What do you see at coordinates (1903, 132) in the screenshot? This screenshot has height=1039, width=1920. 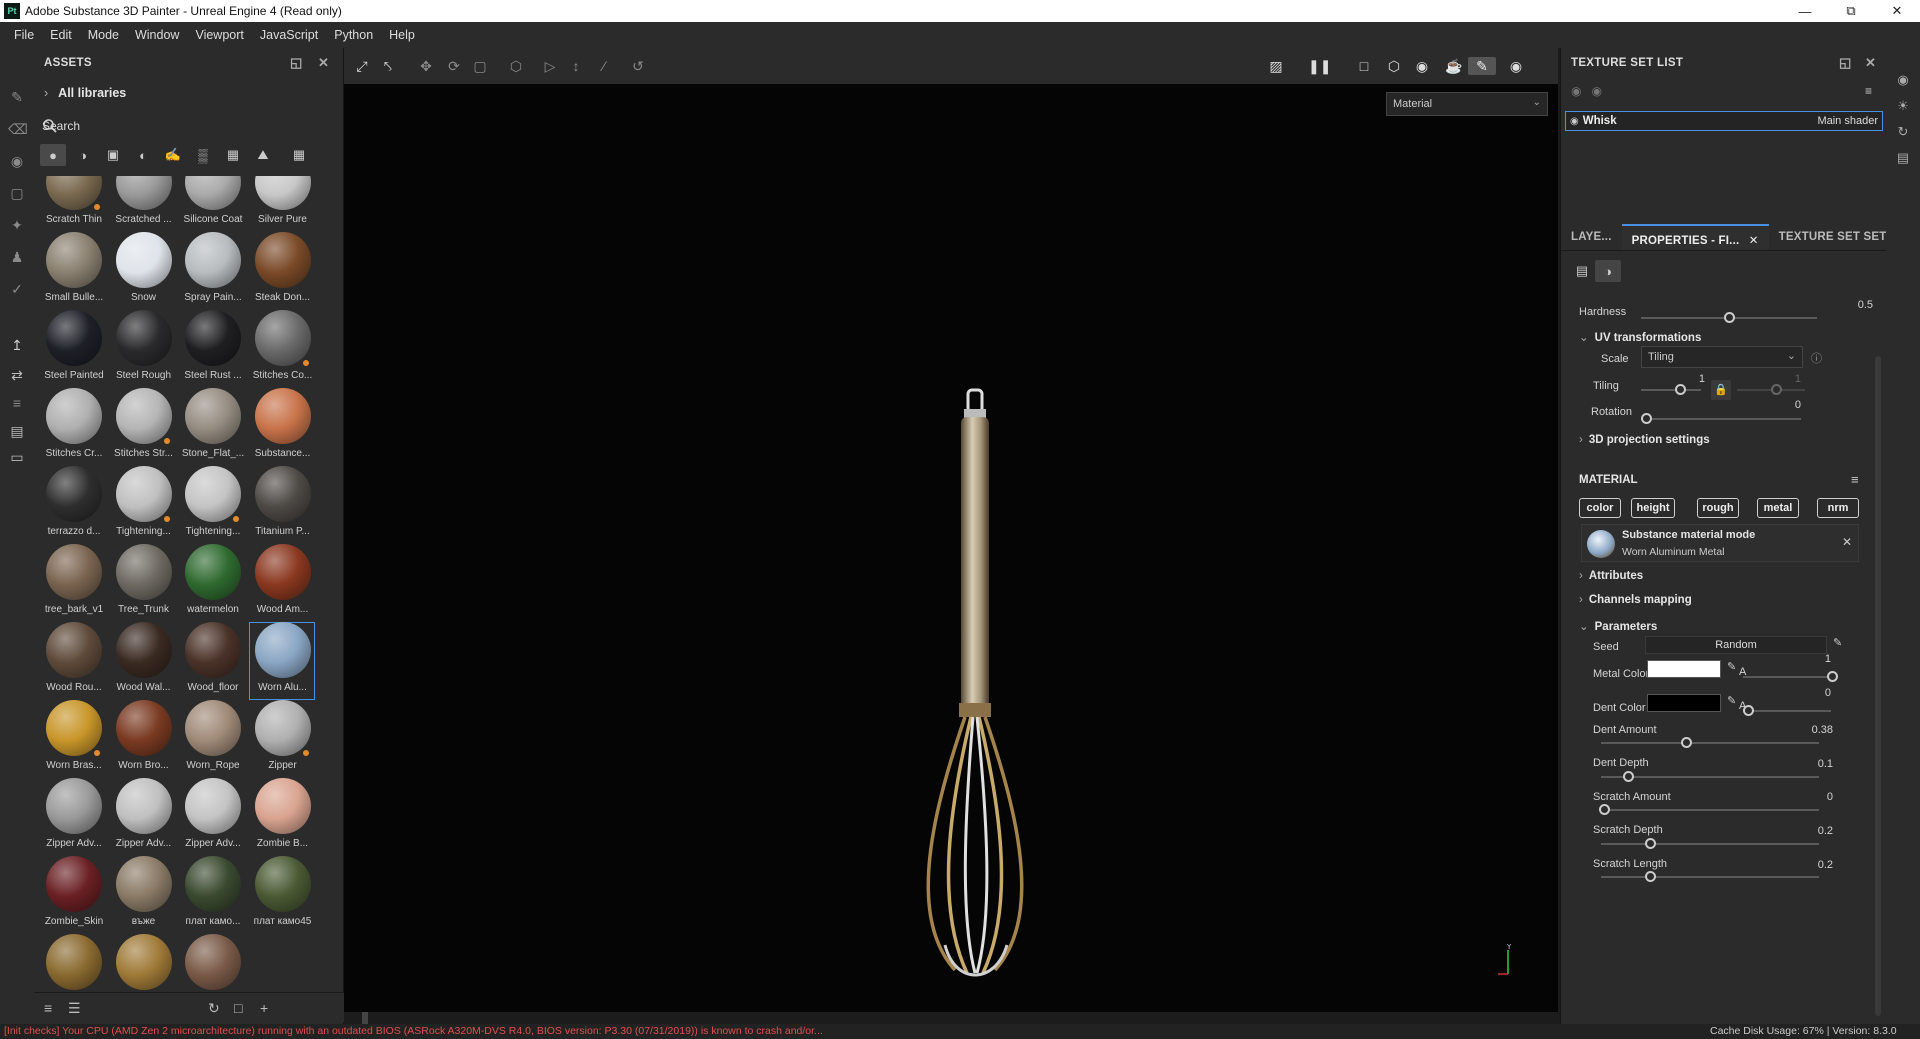 I see `history-icon: ↻` at bounding box center [1903, 132].